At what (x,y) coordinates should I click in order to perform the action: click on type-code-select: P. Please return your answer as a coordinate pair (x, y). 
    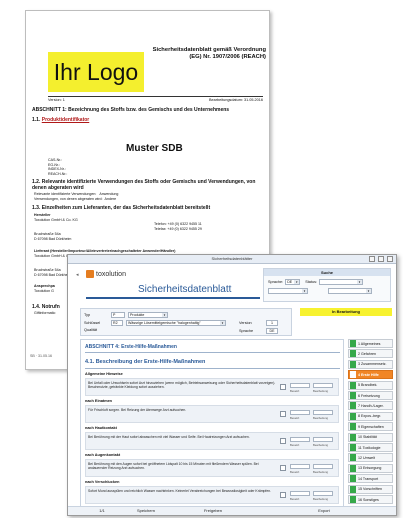
    Looking at the image, I should click on (118, 315).